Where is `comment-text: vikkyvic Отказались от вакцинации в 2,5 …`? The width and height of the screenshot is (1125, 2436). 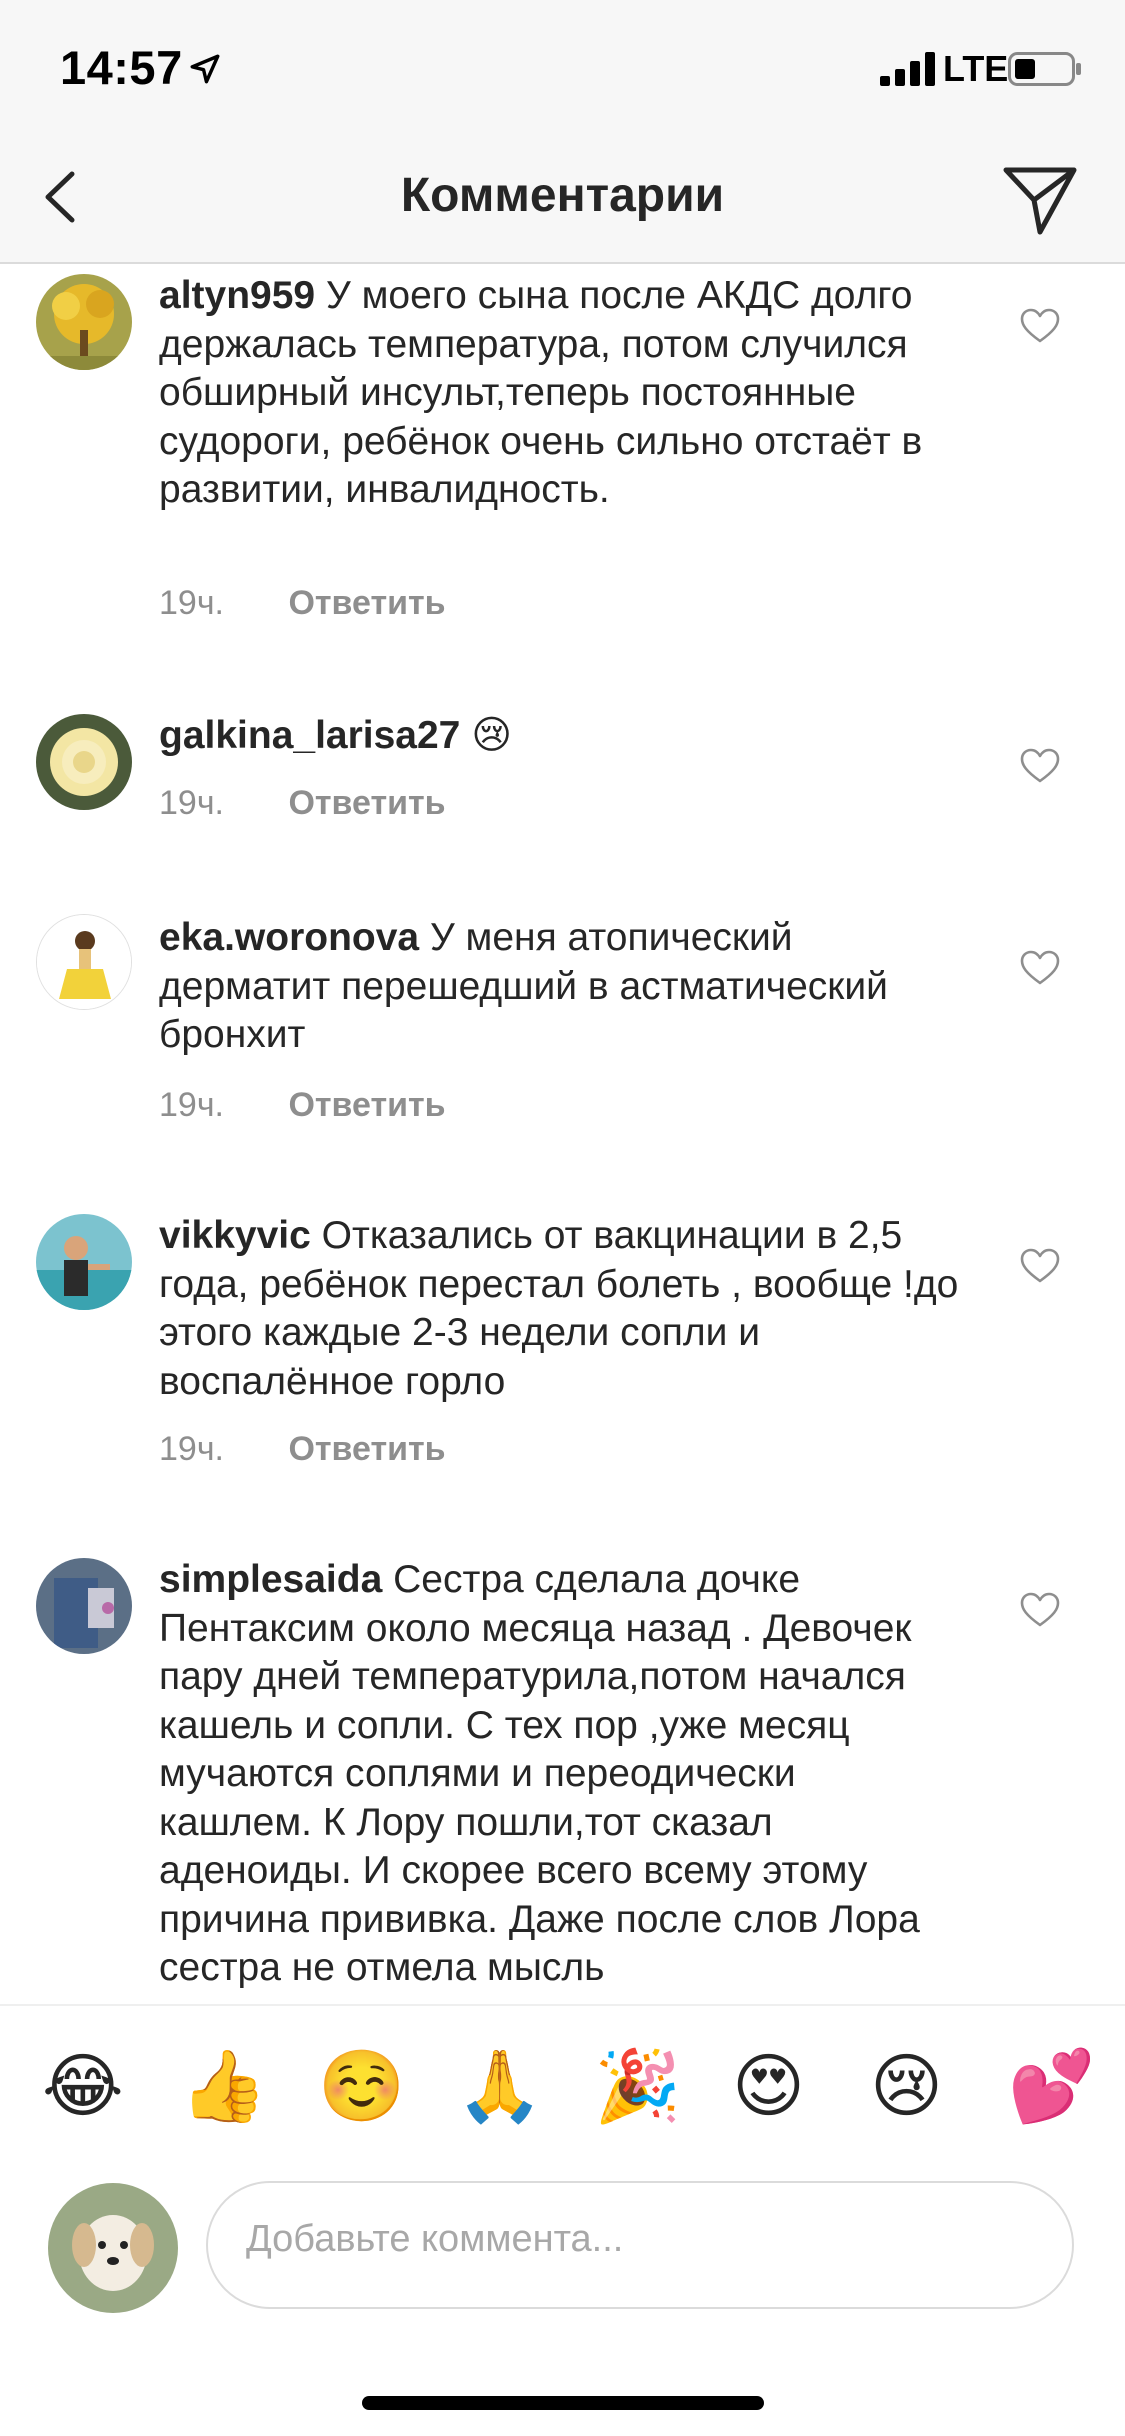 comment-text: vikkyvic Отказались от вакцинации в 2,5 … is located at coordinates (559, 1309).